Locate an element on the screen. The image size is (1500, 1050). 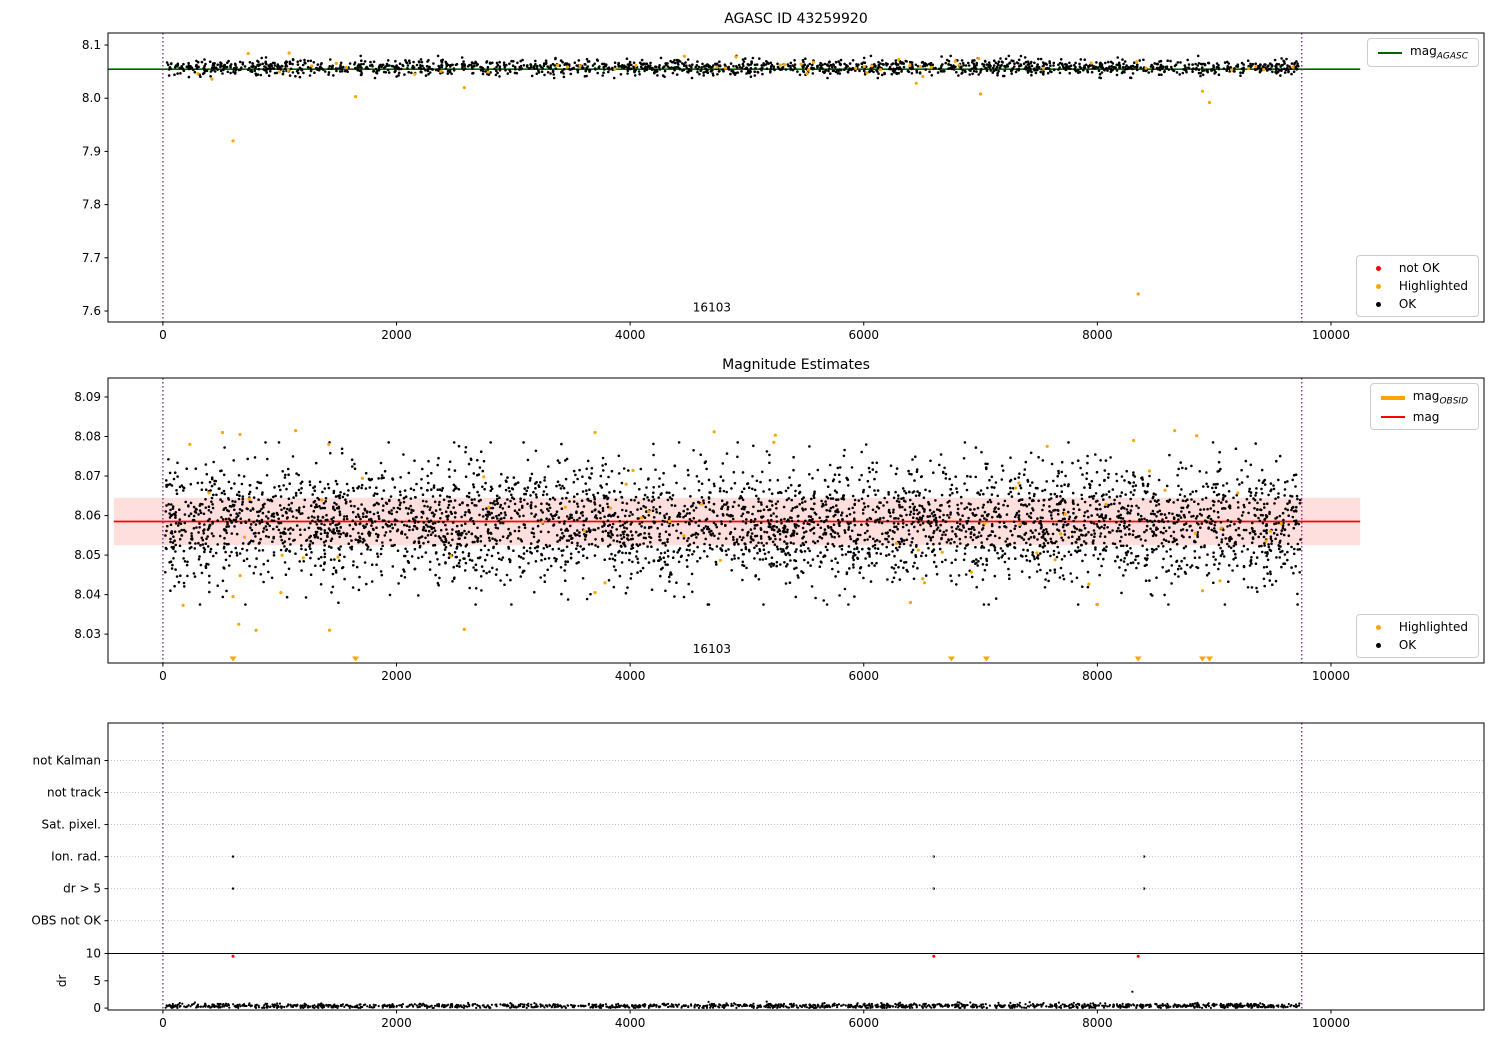
y-tick-label: 7.6 is located at coordinates (91, 311).